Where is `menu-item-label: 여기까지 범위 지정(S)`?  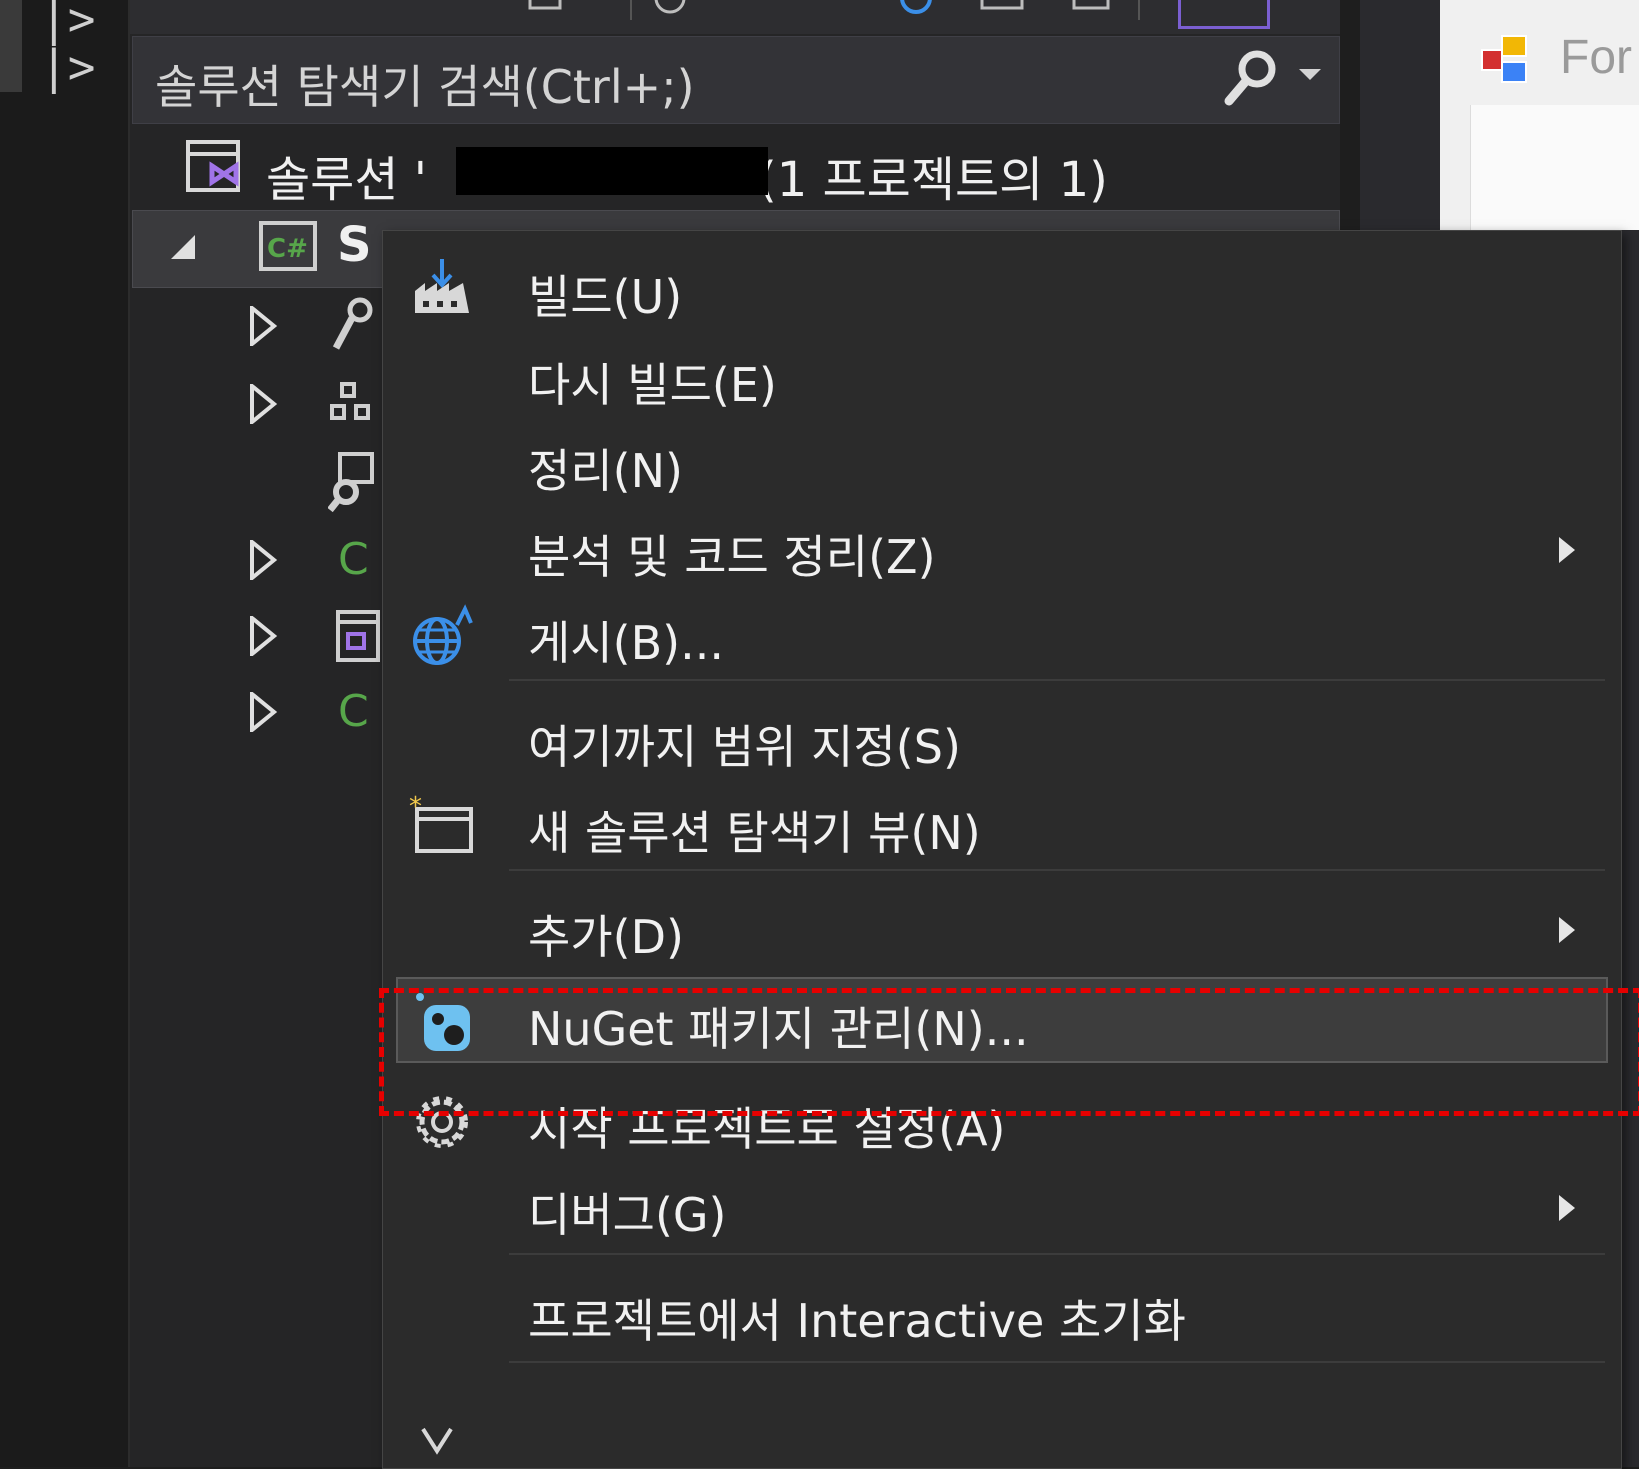
menu-item-label: 여기까지 범위 지정(S) is located at coordinates (744, 747).